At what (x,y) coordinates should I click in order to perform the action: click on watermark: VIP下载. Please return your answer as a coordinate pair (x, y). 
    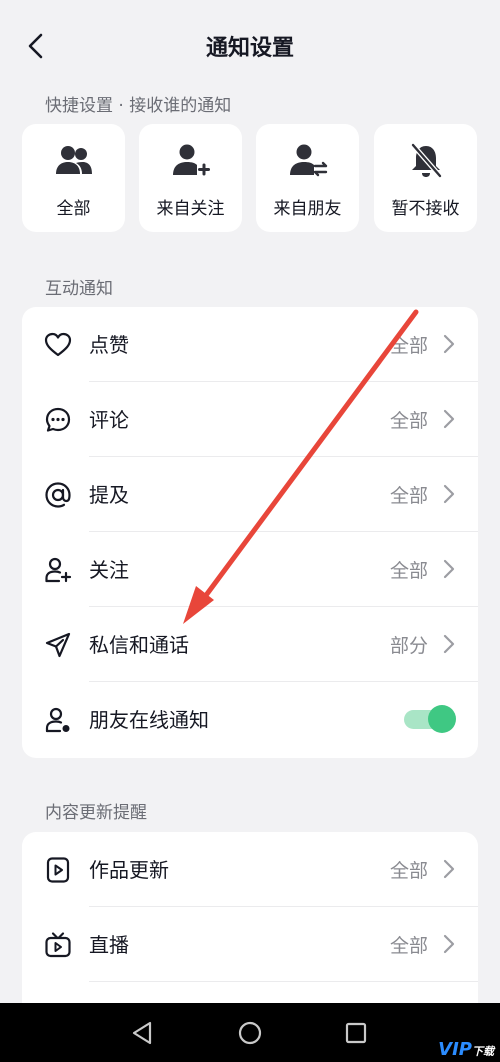
    Looking at the image, I should click on (466, 1049).